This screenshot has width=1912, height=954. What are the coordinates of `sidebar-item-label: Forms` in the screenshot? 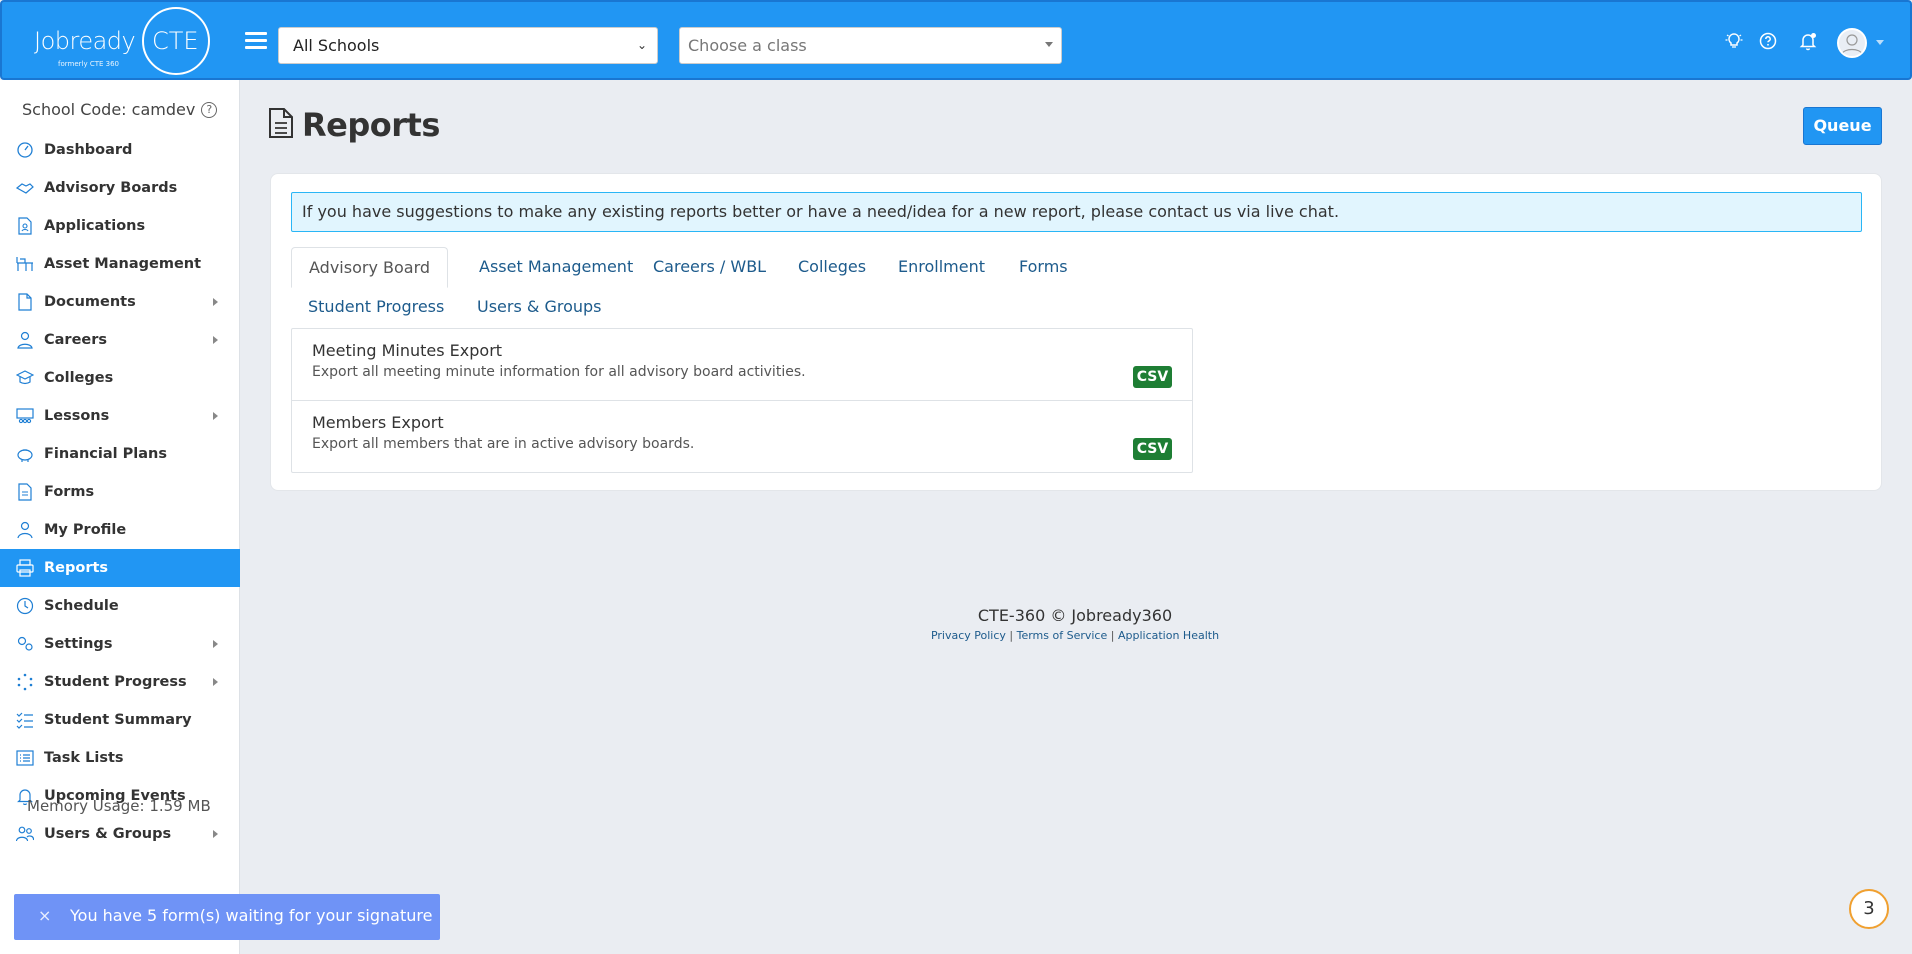 It's located at (69, 492).